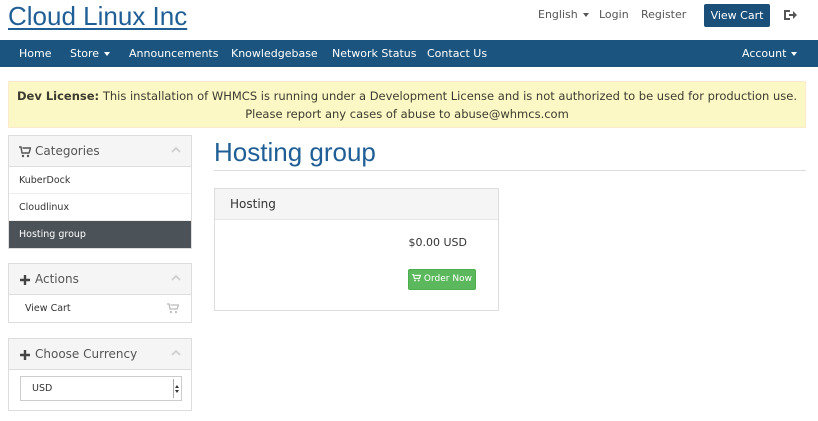  I want to click on nav-store: Store, so click(90, 53).